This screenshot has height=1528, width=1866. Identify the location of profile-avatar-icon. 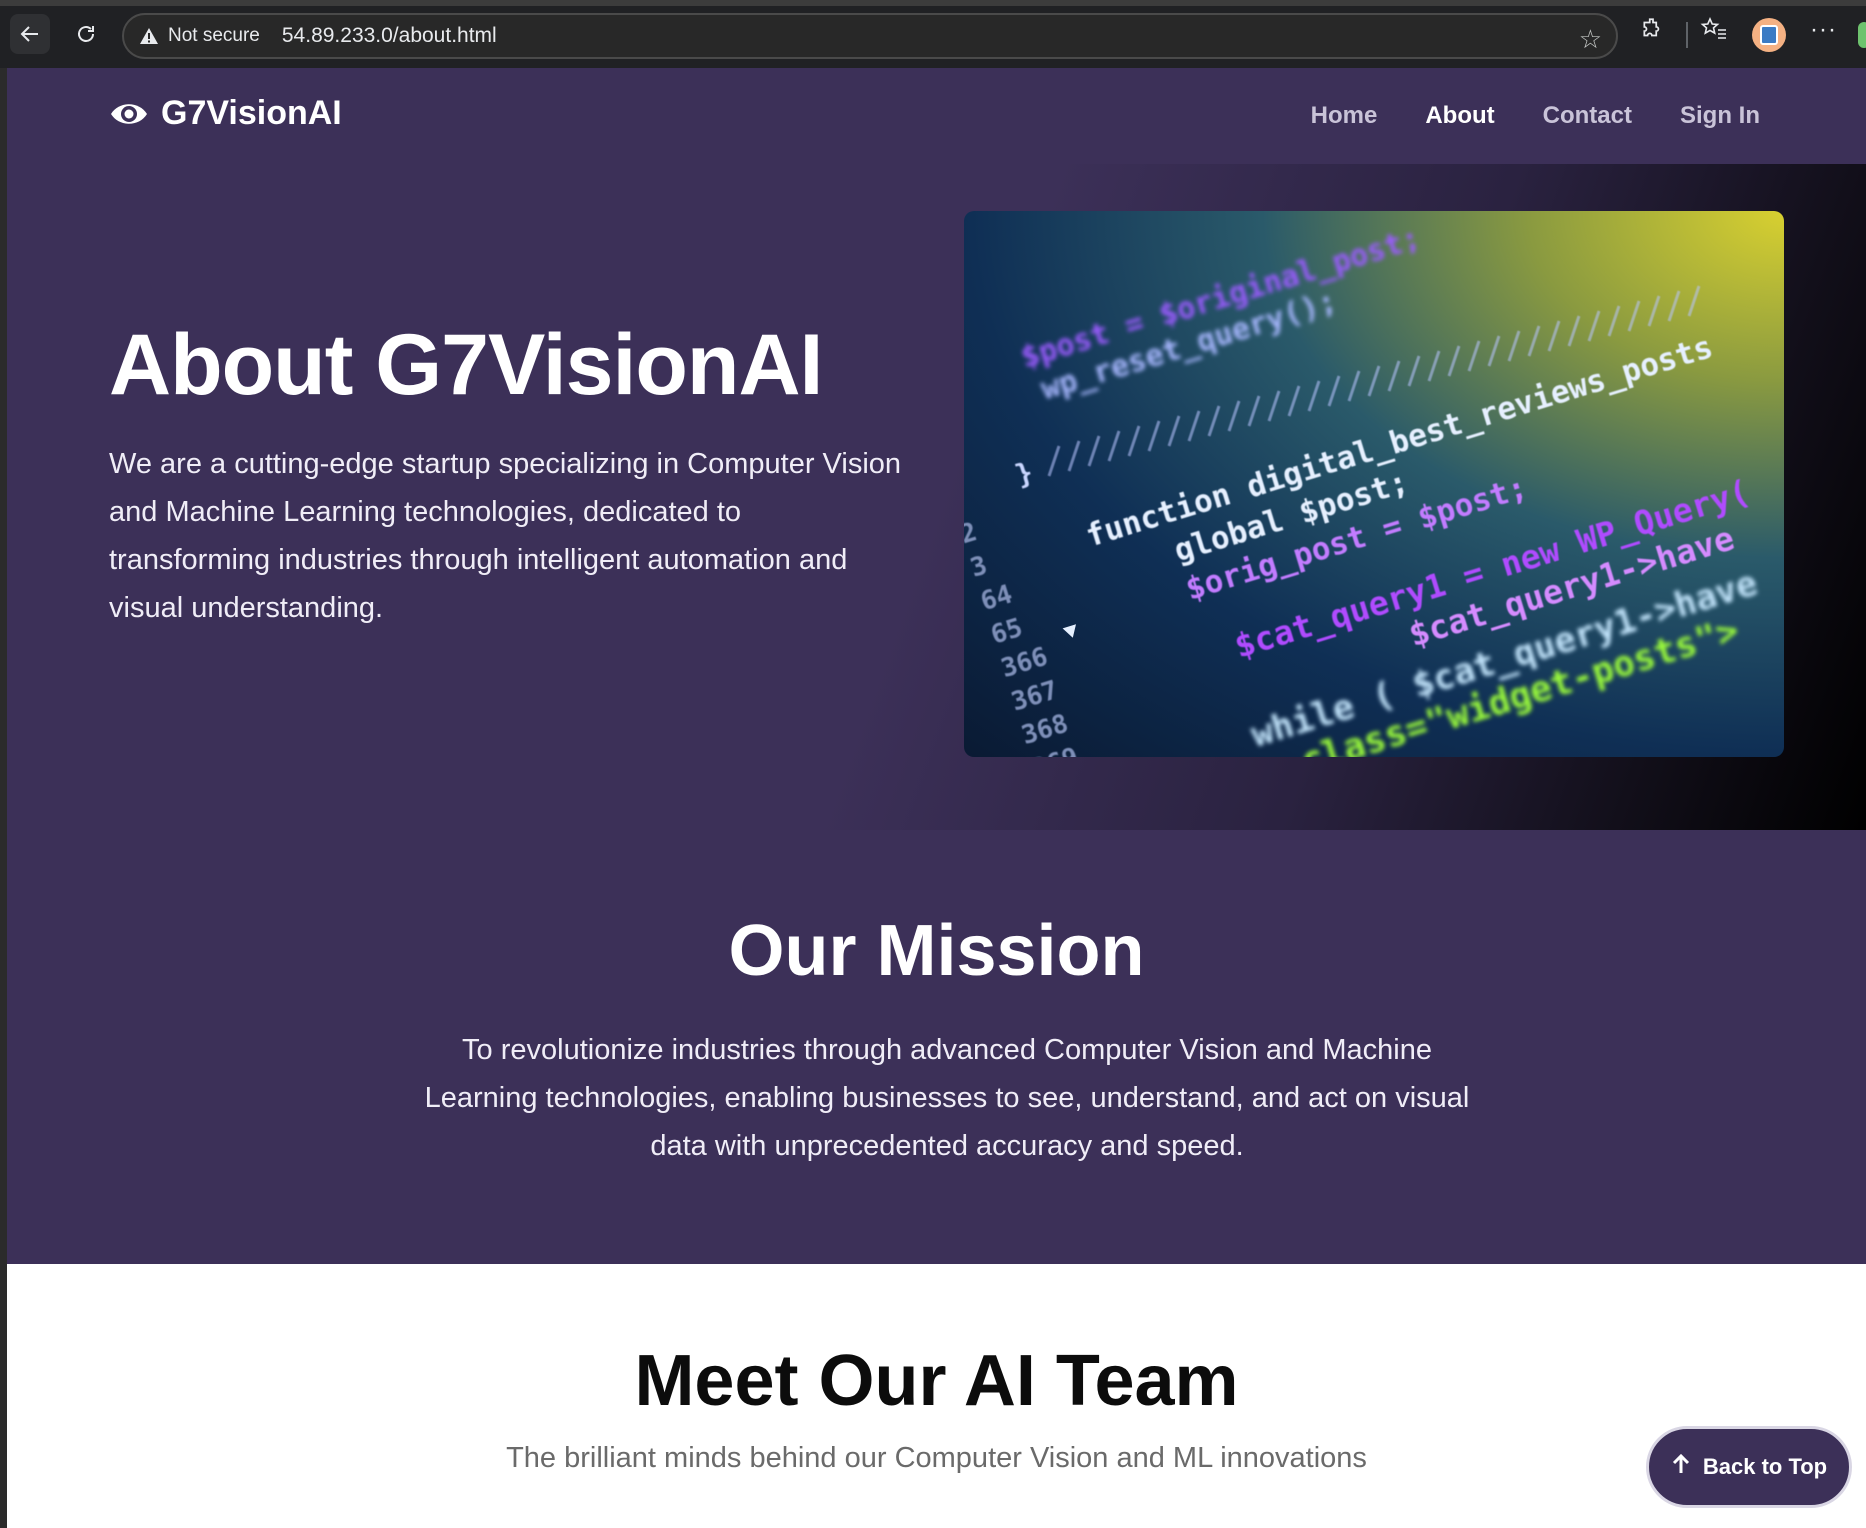
(1769, 35).